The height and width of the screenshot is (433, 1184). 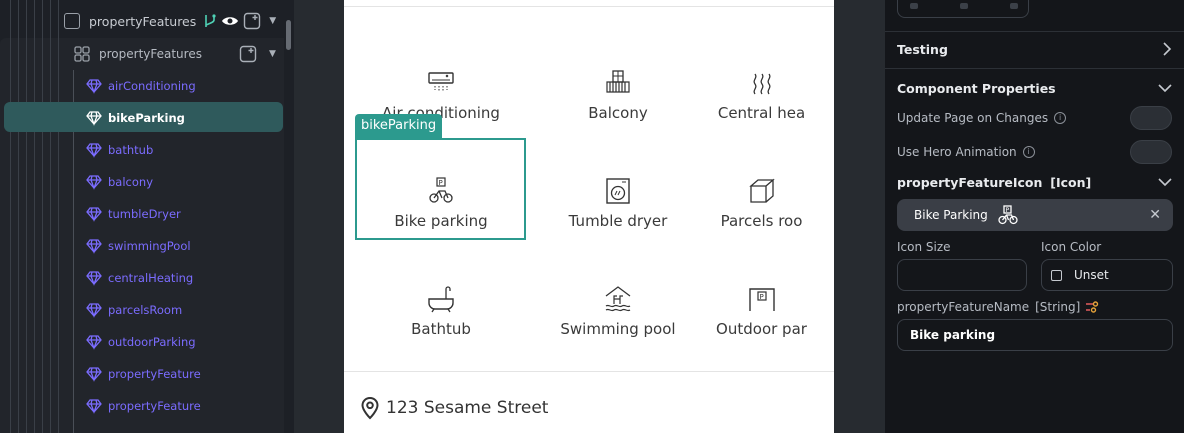 I want to click on feature-label: Swimming pool, so click(x=618, y=329).